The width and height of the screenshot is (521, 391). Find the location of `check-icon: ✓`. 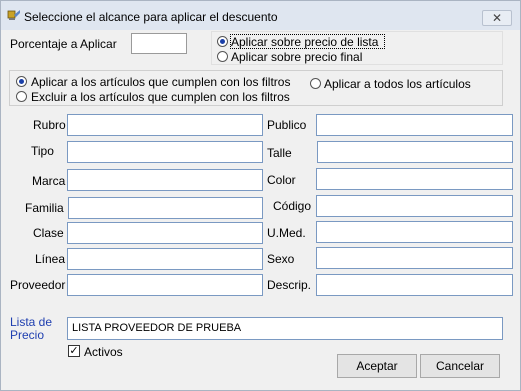

check-icon: ✓ is located at coordinates (74, 351).